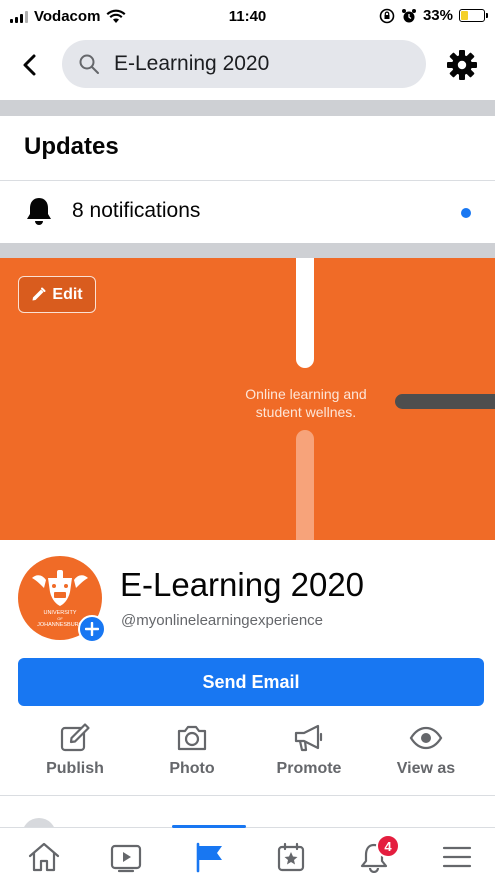 The height and width of the screenshot is (885, 495). Describe the element at coordinates (251, 682) in the screenshot. I see `send-email-button: Send Email` at that location.